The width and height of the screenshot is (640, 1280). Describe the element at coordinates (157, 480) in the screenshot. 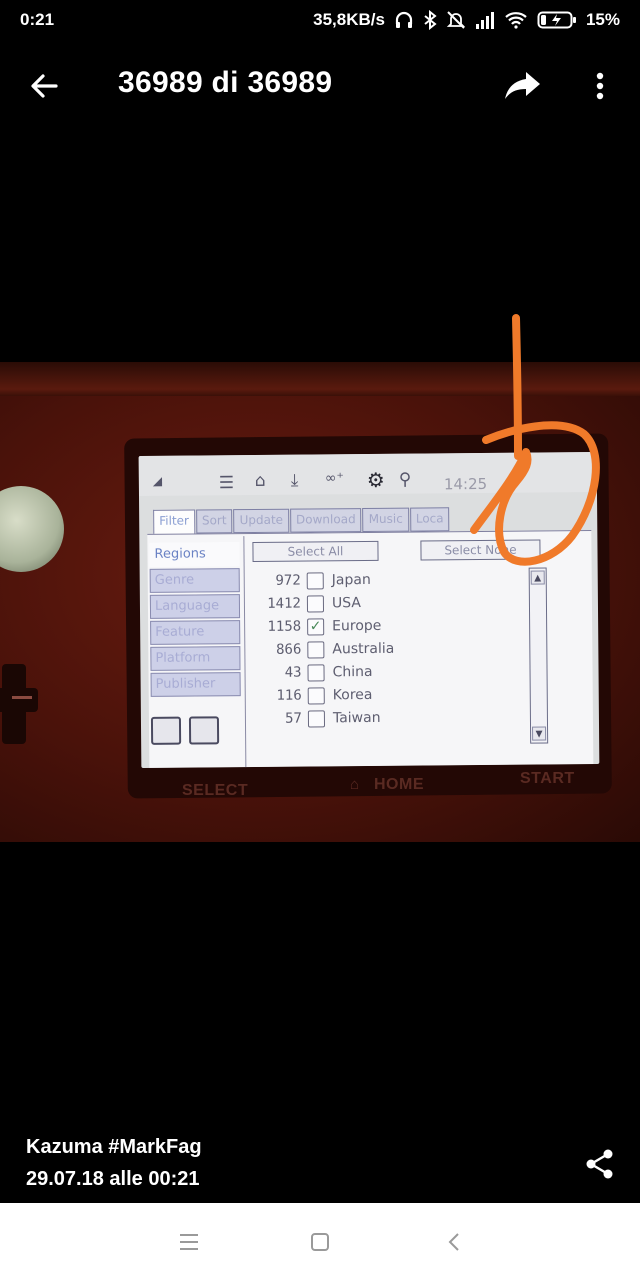

I see `signal-corner-icon: ◢` at that location.